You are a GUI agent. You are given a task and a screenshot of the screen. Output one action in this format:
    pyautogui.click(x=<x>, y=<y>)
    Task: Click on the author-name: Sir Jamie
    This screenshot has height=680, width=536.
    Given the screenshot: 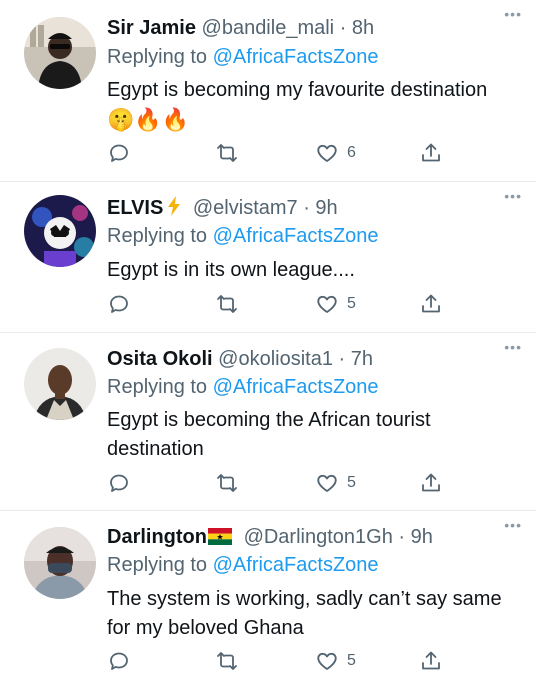 What is the action you would take?
    pyautogui.click(x=151, y=28)
    